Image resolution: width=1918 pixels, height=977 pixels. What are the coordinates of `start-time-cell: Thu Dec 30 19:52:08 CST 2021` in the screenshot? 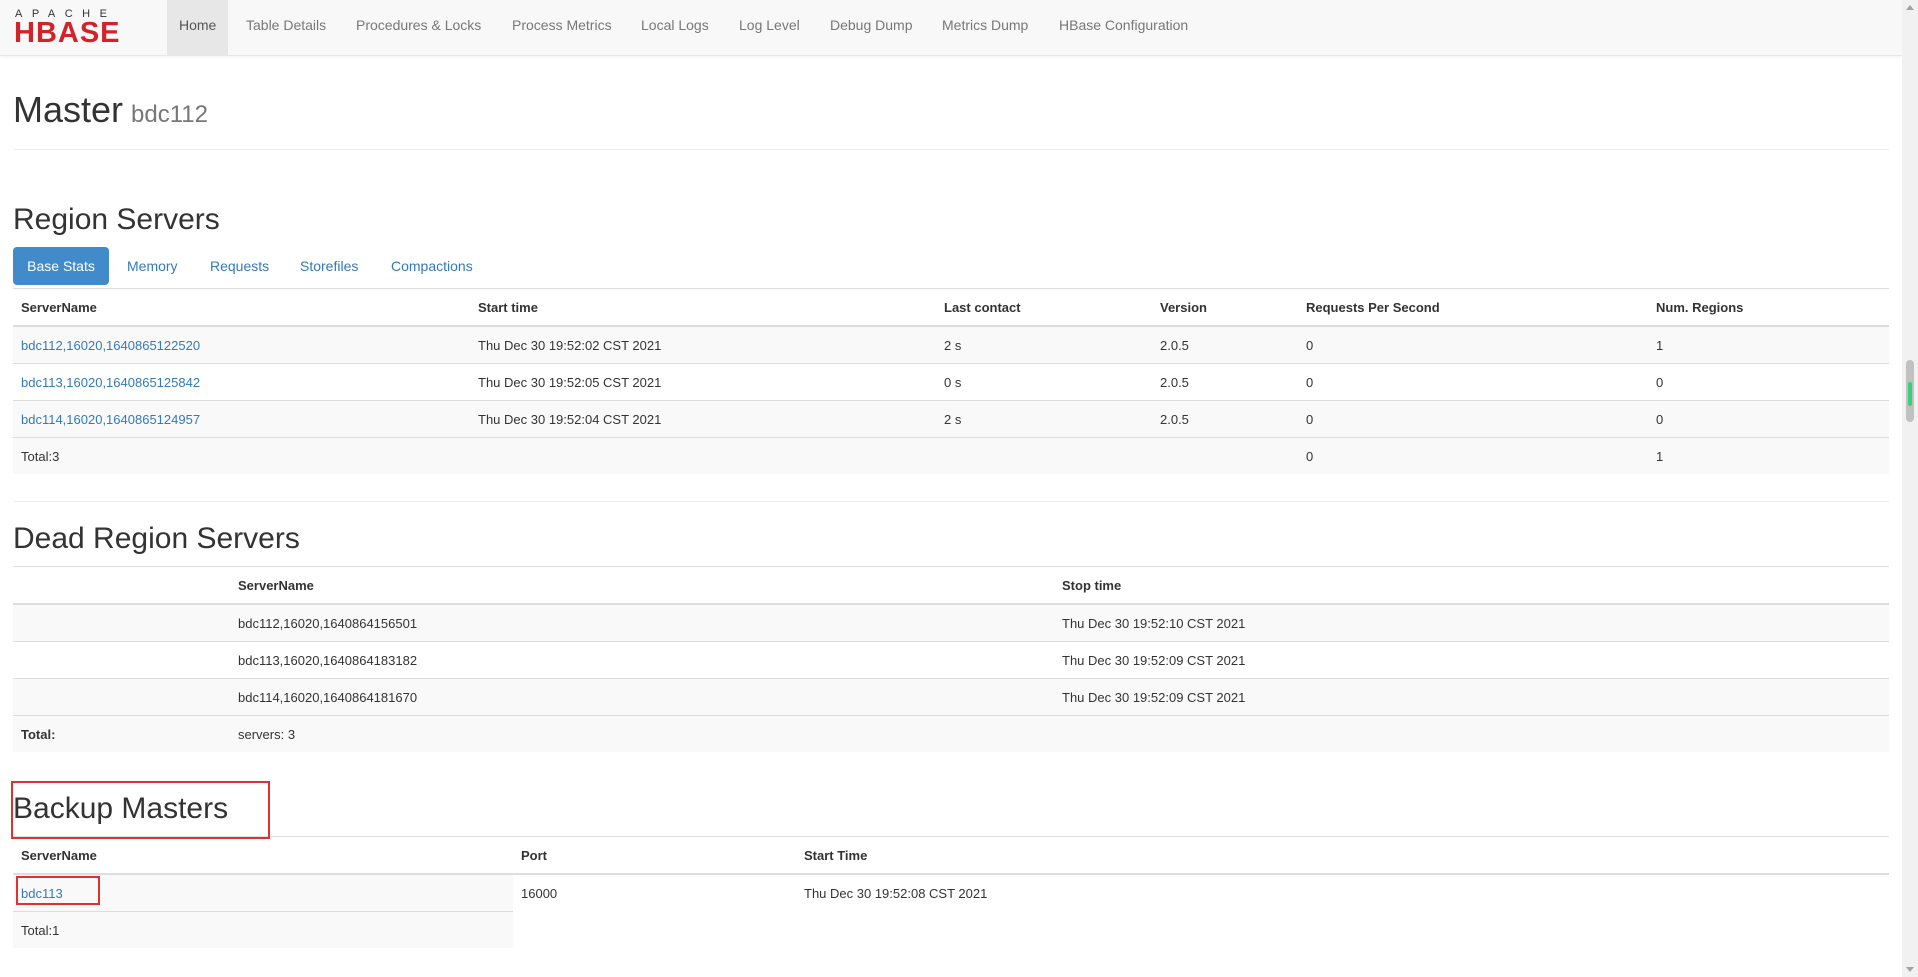 It's located at (1342, 892).